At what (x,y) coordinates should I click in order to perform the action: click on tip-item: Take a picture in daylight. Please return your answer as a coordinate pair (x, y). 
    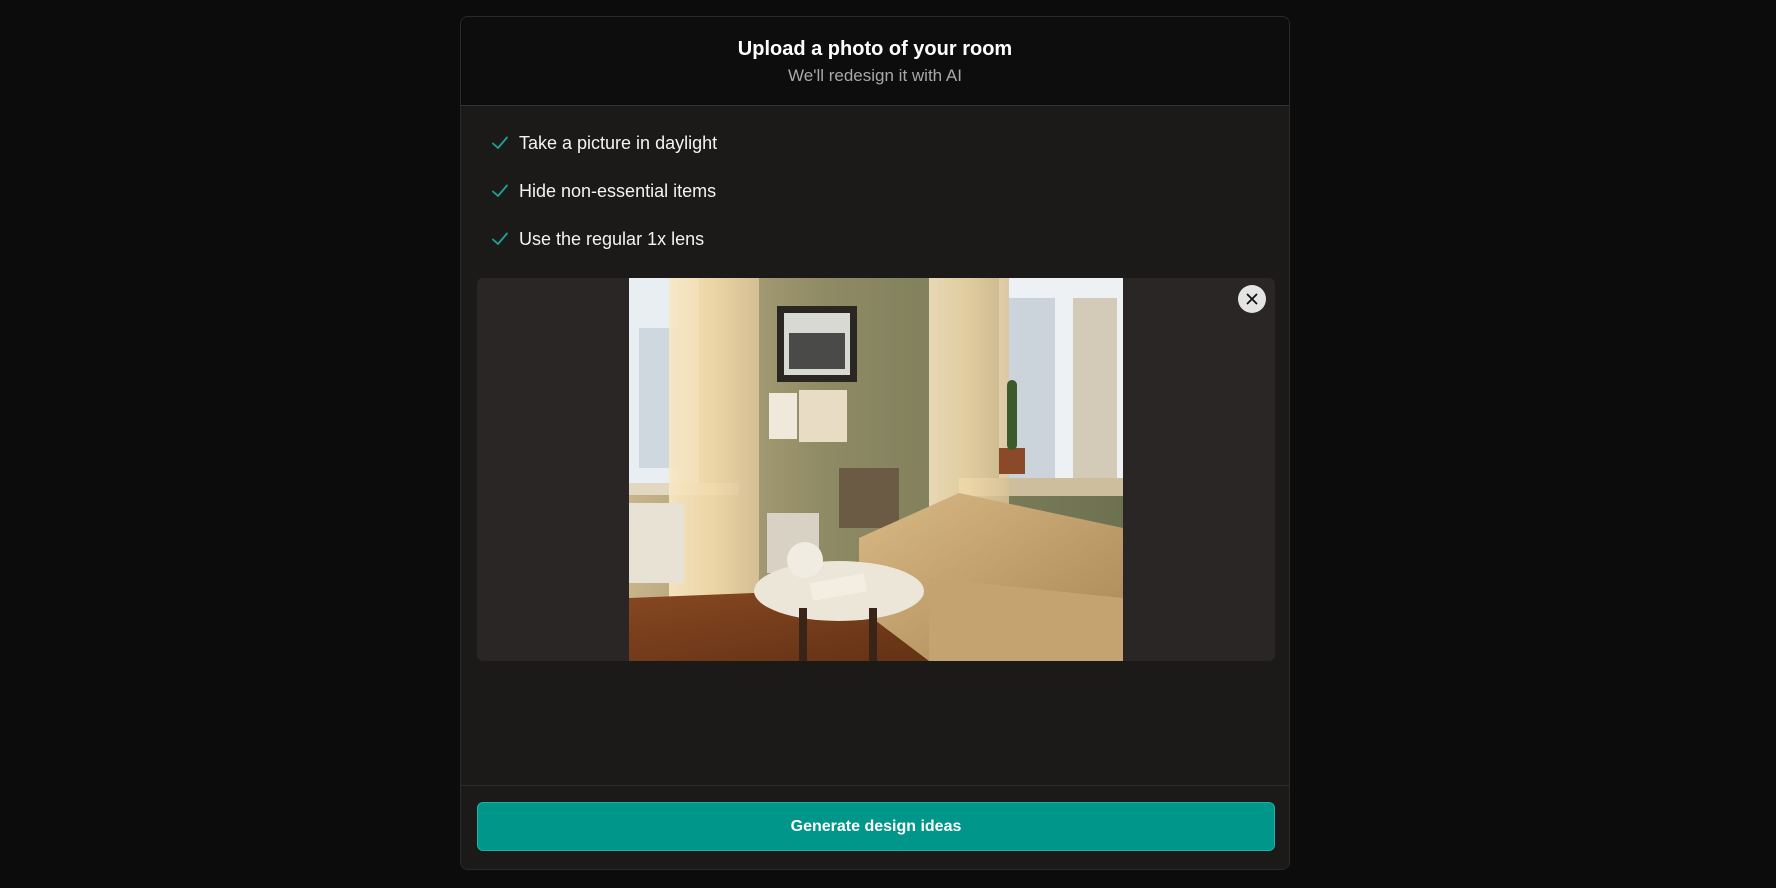
    Looking at the image, I should click on (604, 143).